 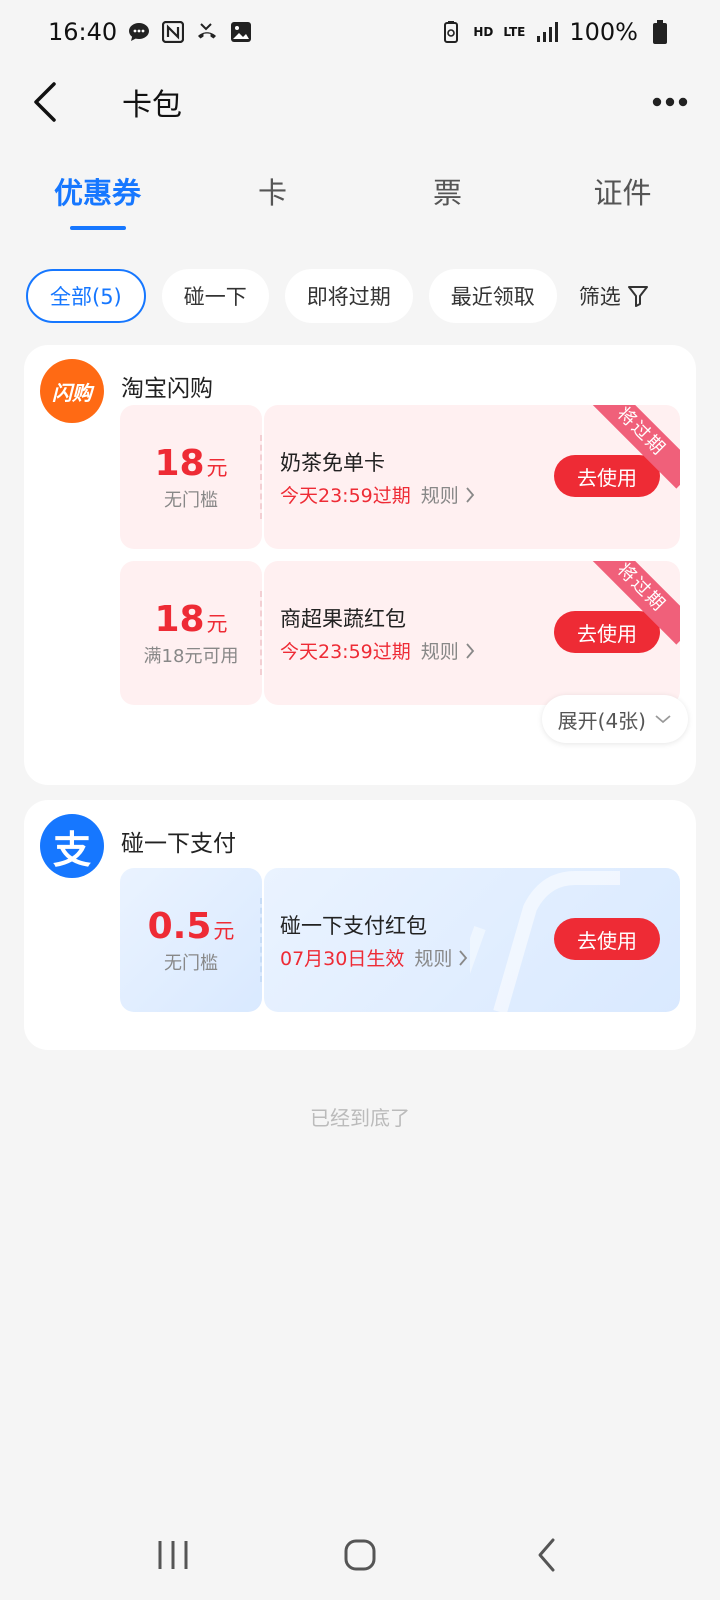 What do you see at coordinates (547, 32) in the screenshot?
I see `signal-icon` at bounding box center [547, 32].